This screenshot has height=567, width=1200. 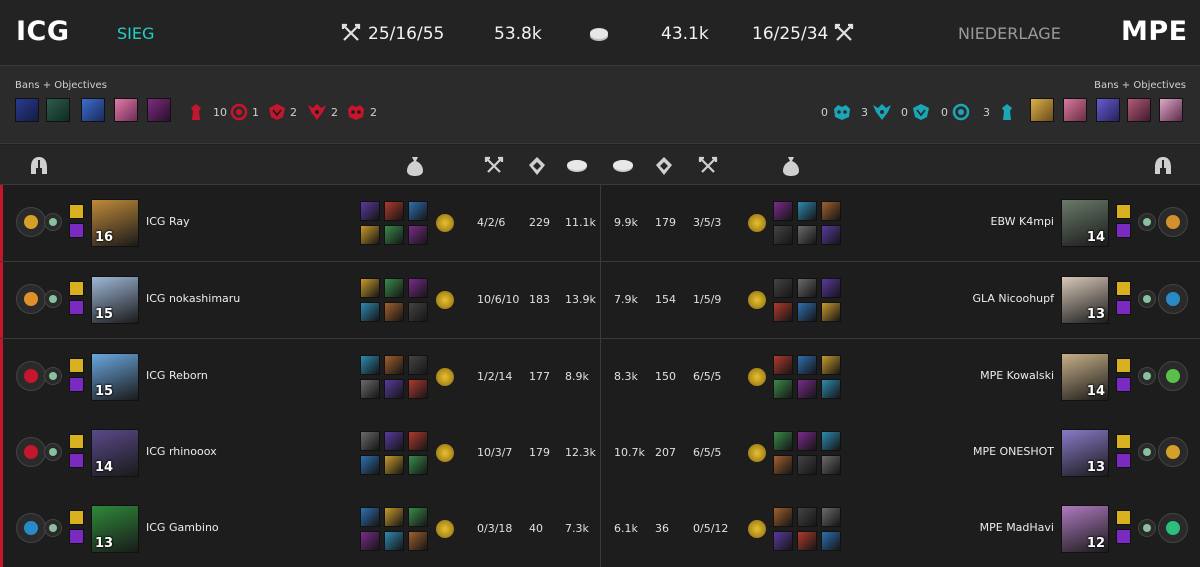 What do you see at coordinates (196, 112) in the screenshot?
I see `tower-icon` at bounding box center [196, 112].